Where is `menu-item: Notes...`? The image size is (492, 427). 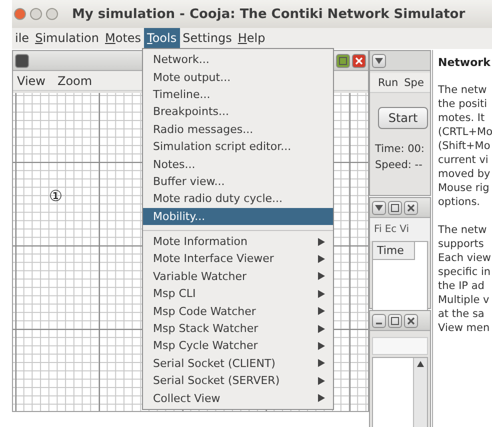
menu-item: Notes... is located at coordinates (238, 164).